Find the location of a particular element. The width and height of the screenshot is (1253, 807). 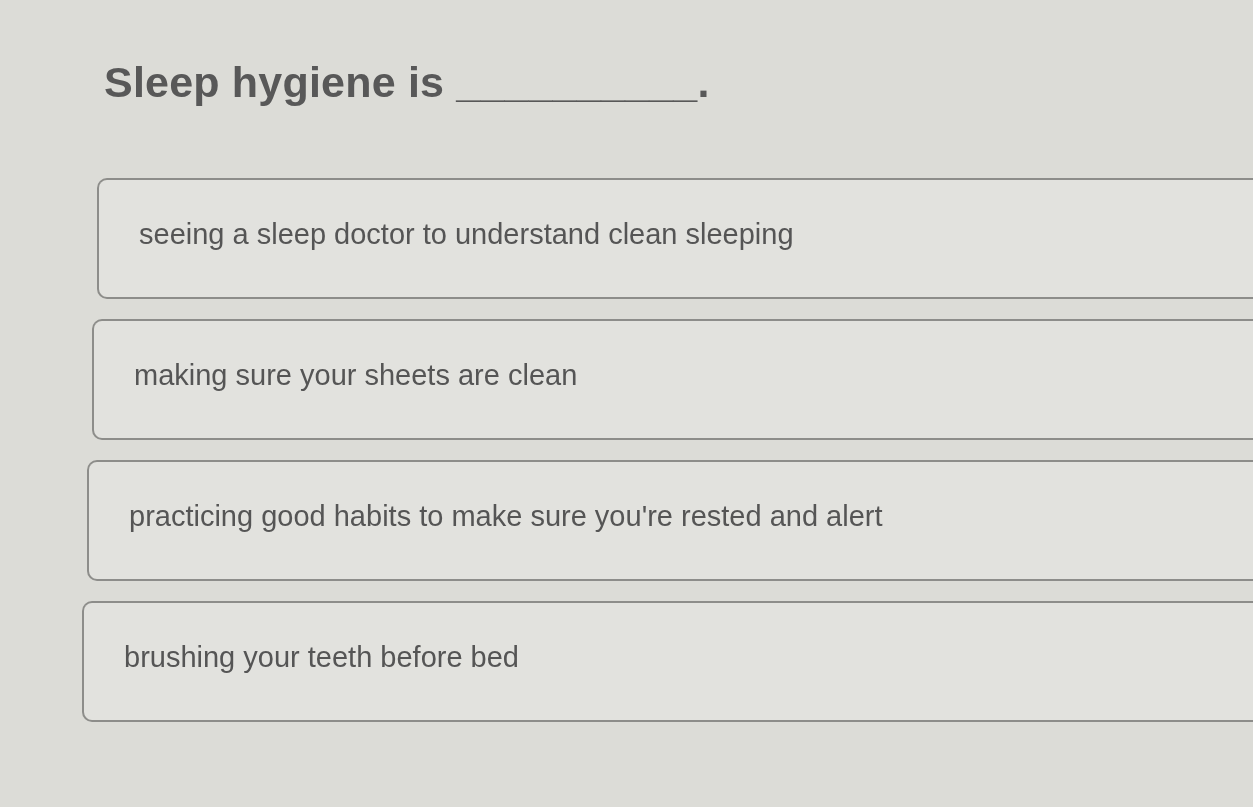

answer-option: making sure your sheets are clean is located at coordinates (672, 379).